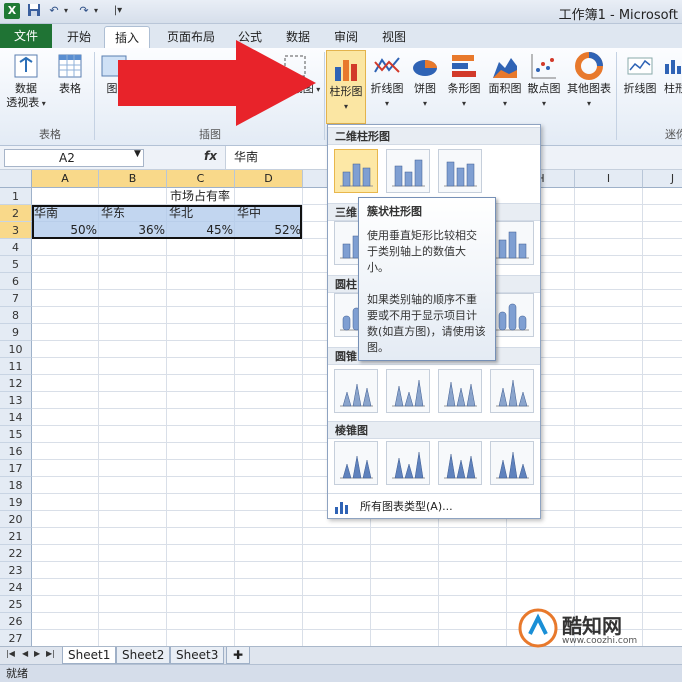  Describe the element at coordinates (464, 66) in the screenshot. I see `bar-chart-icon` at that location.